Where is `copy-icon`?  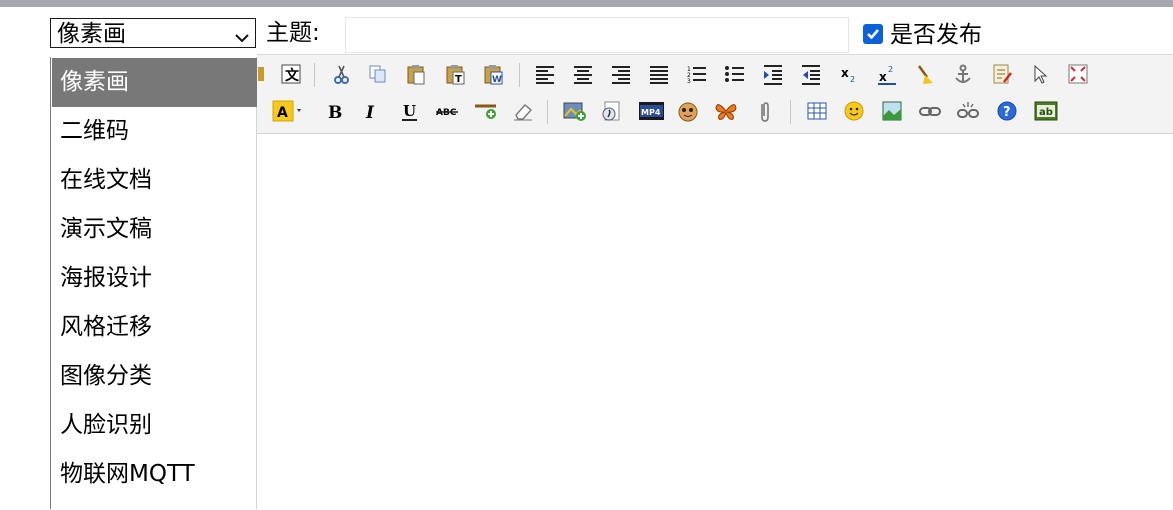
copy-icon is located at coordinates (378, 74).